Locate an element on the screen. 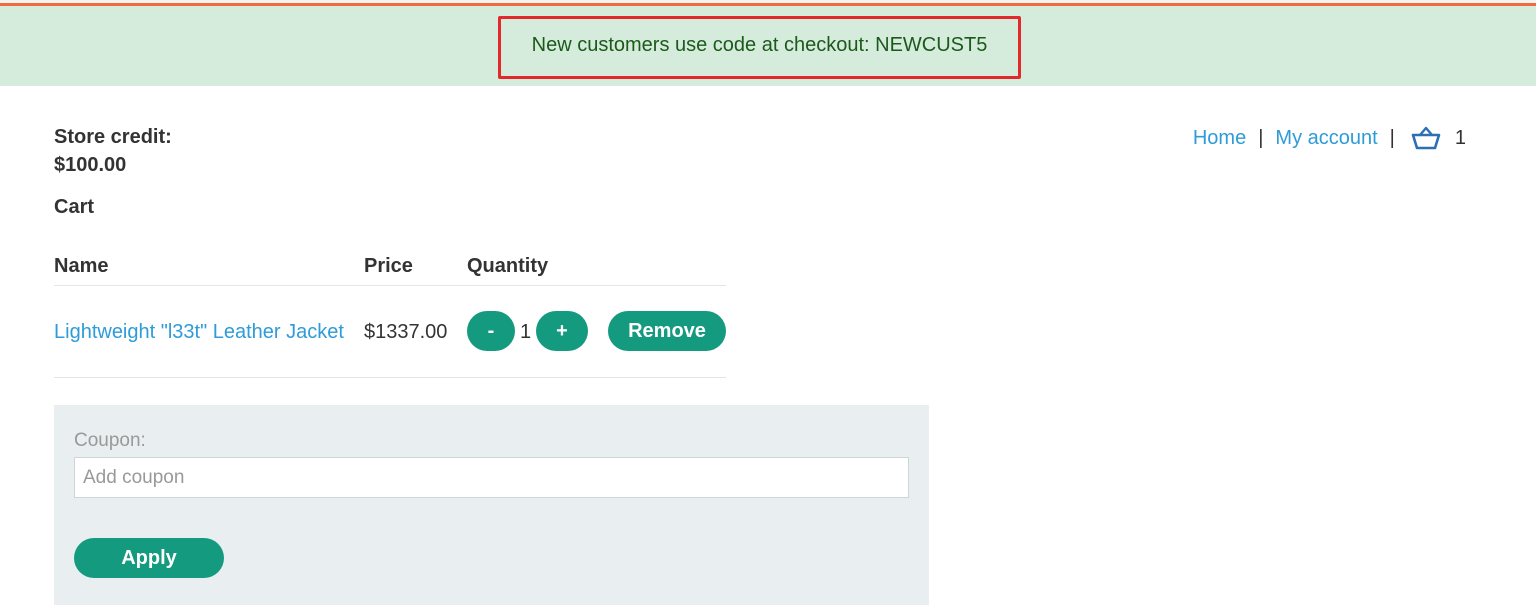 The width and height of the screenshot is (1536, 605). decrease-quantity-button: - is located at coordinates (491, 331).